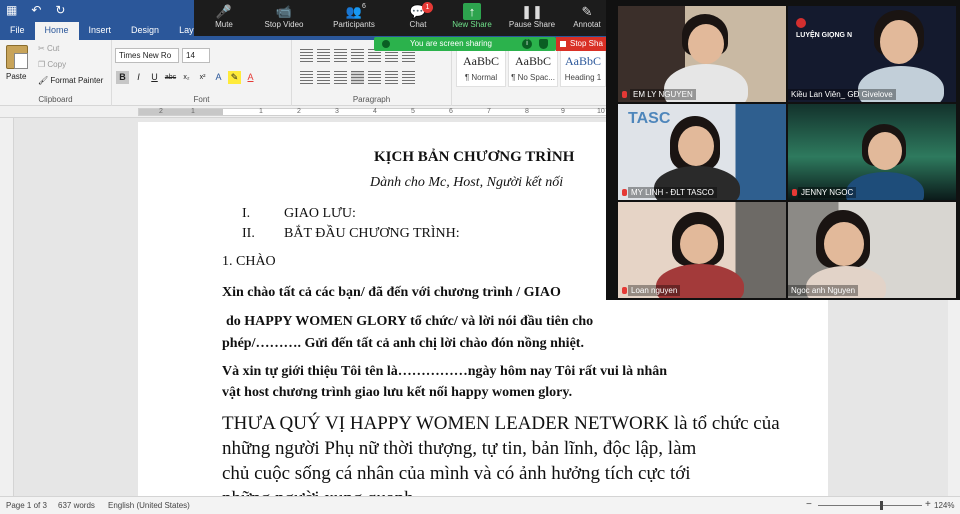  Describe the element at coordinates (16, 76) in the screenshot. I see `paste-button: Paste` at that location.